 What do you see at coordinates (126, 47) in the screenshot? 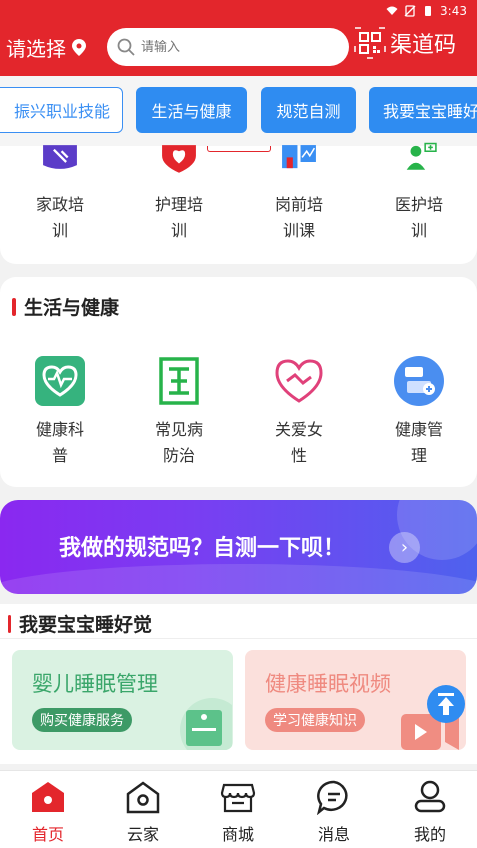
I see `search-icon` at bounding box center [126, 47].